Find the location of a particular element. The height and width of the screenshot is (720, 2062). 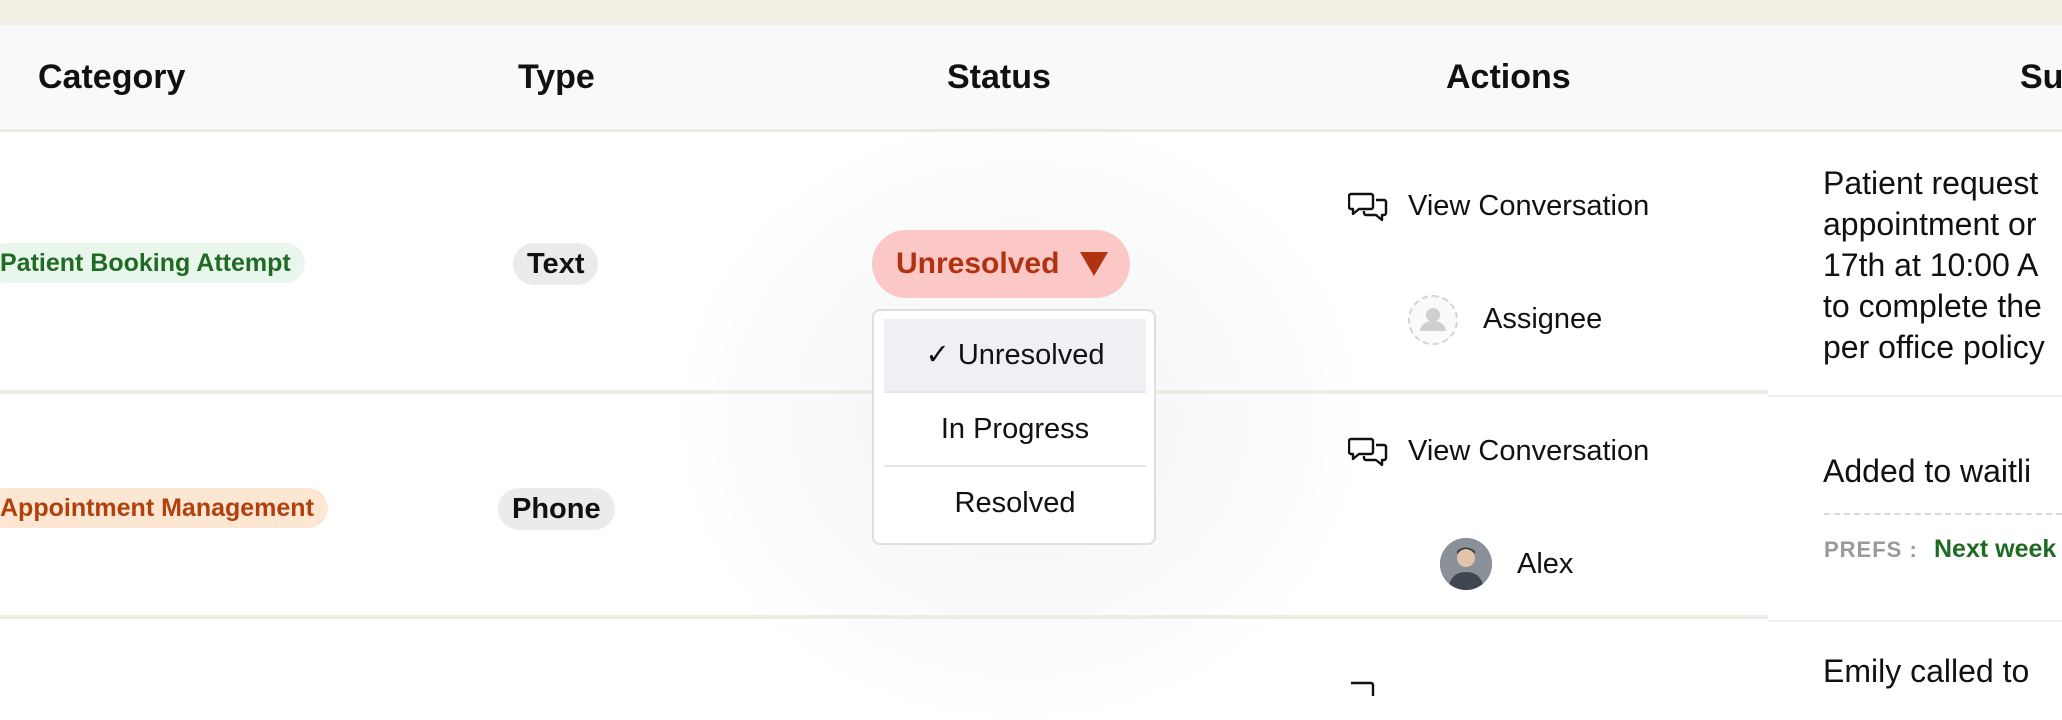

assignee-avatar is located at coordinates (1466, 564).